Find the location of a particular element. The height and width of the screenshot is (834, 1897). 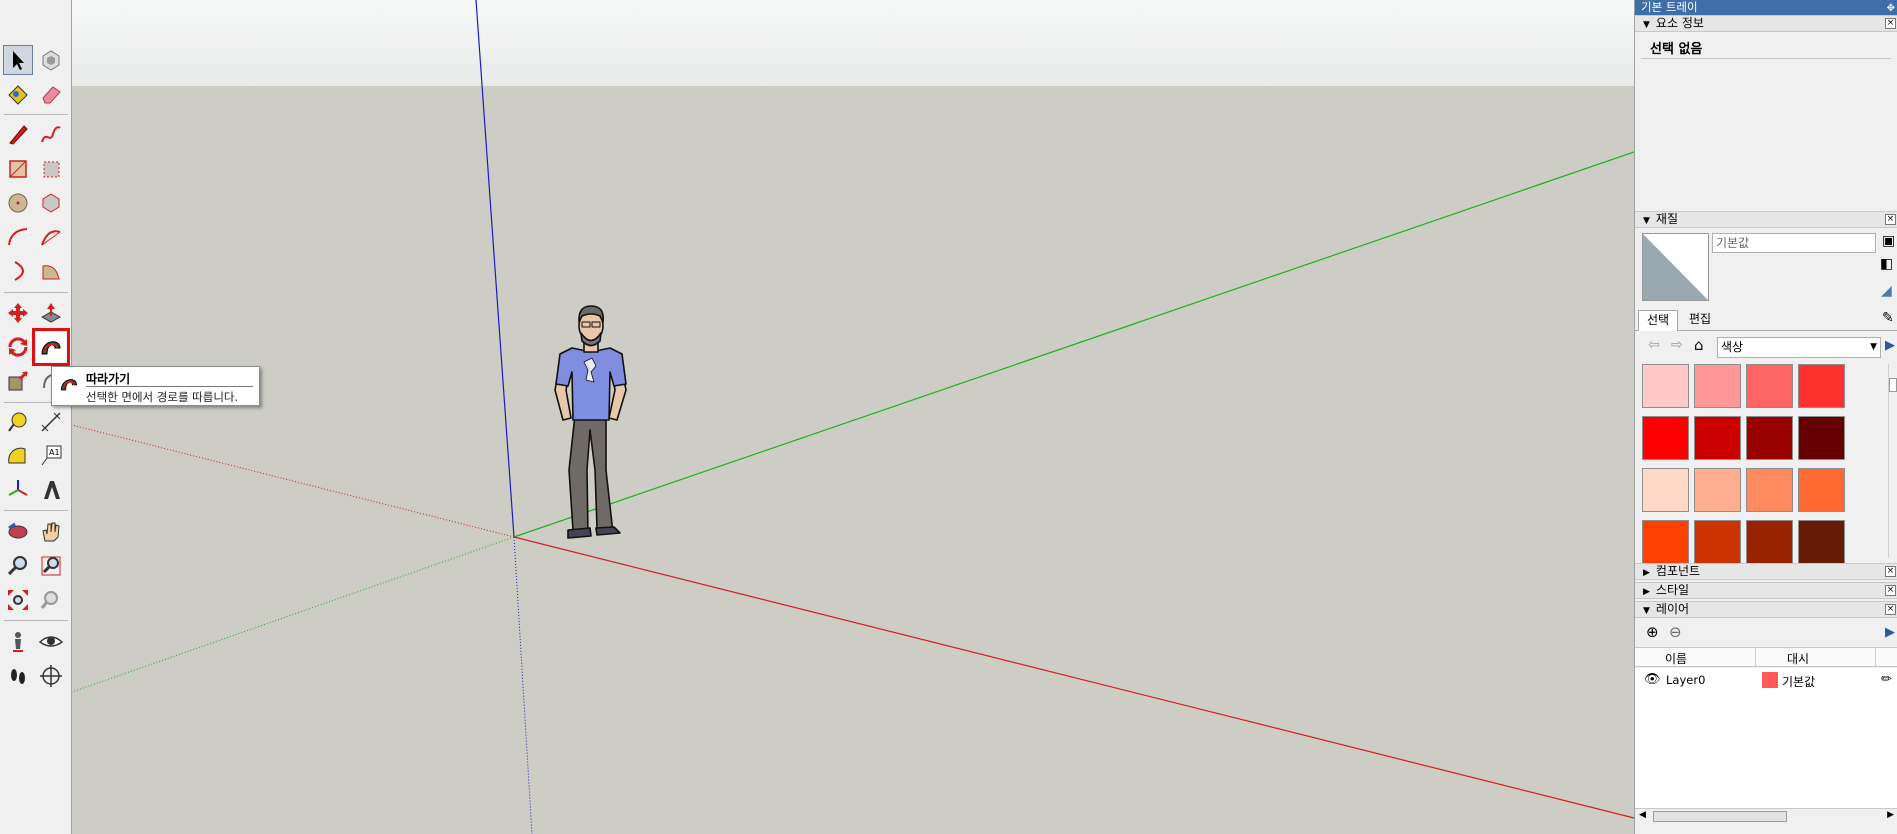

protractor-button is located at coordinates (18, 456).